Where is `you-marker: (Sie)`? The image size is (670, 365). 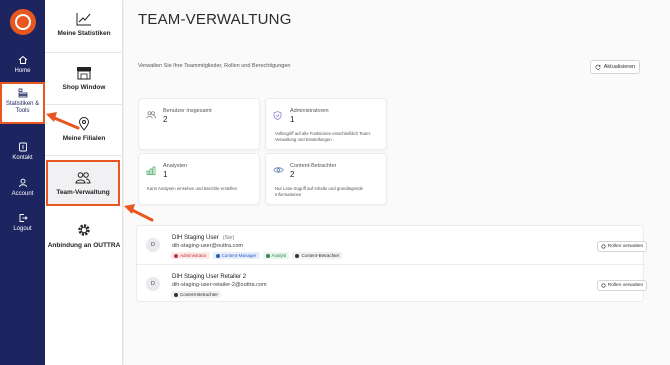
you-marker: (Sie) is located at coordinates (228, 238).